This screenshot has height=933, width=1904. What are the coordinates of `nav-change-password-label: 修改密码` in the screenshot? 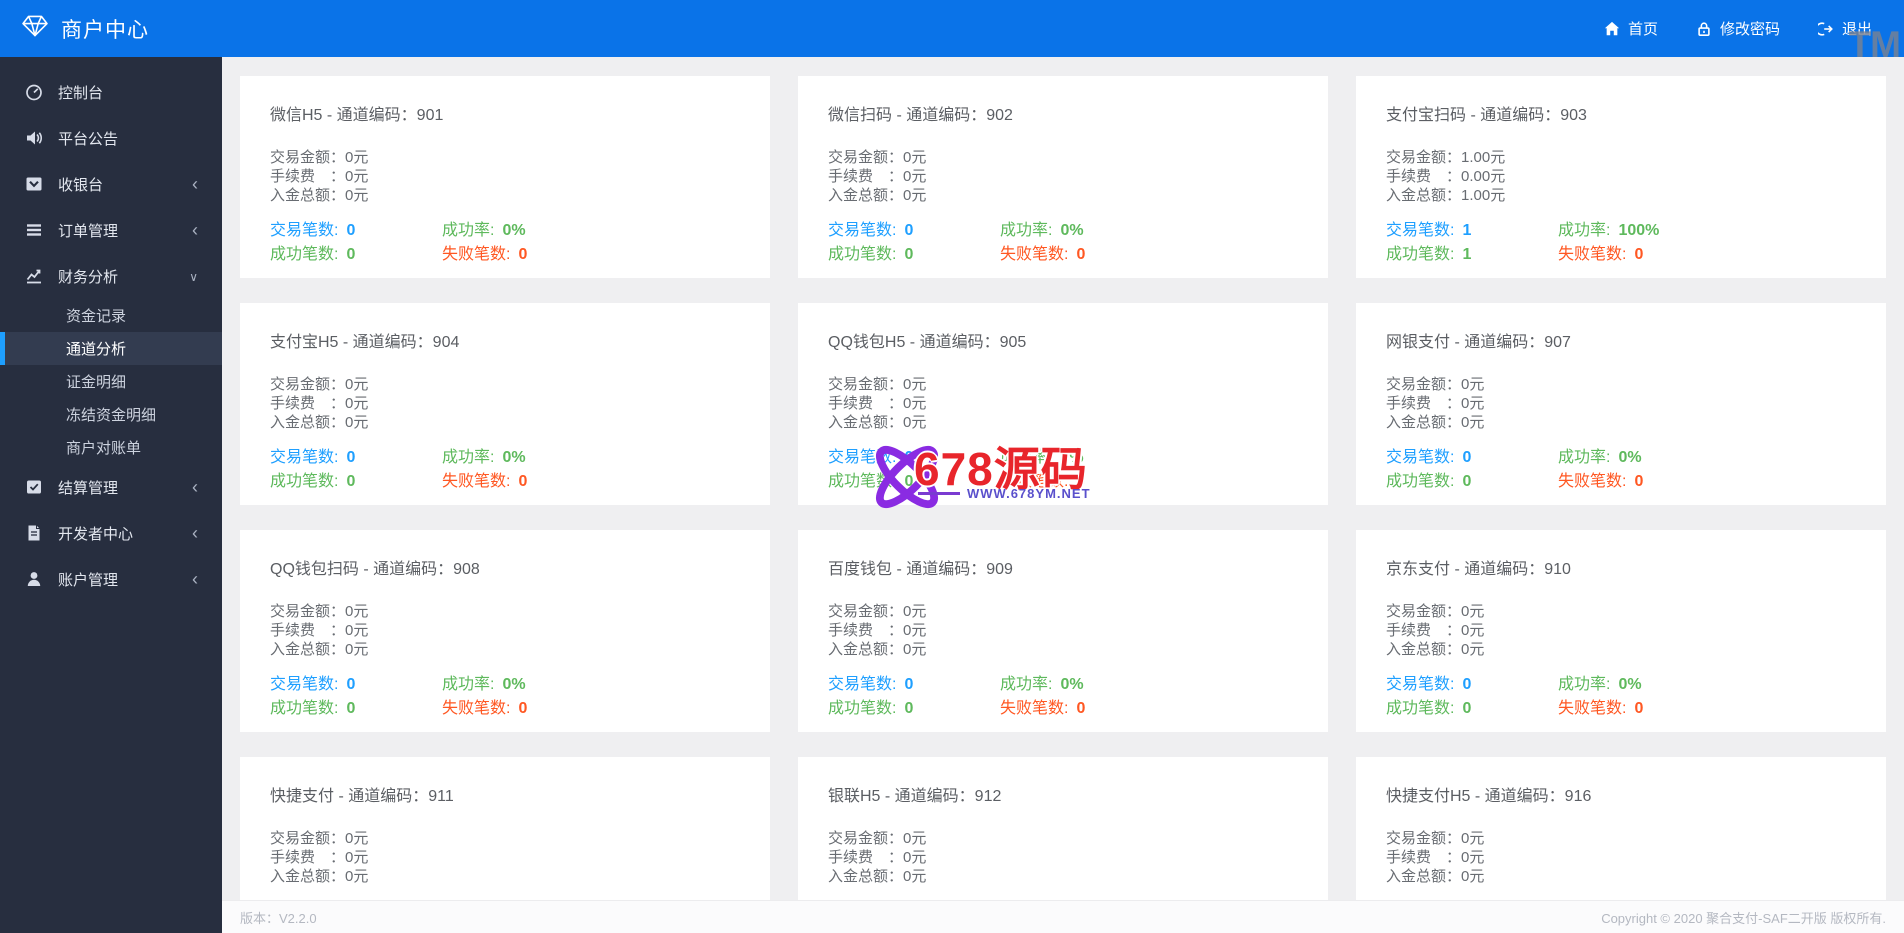 It's located at (1749, 29).